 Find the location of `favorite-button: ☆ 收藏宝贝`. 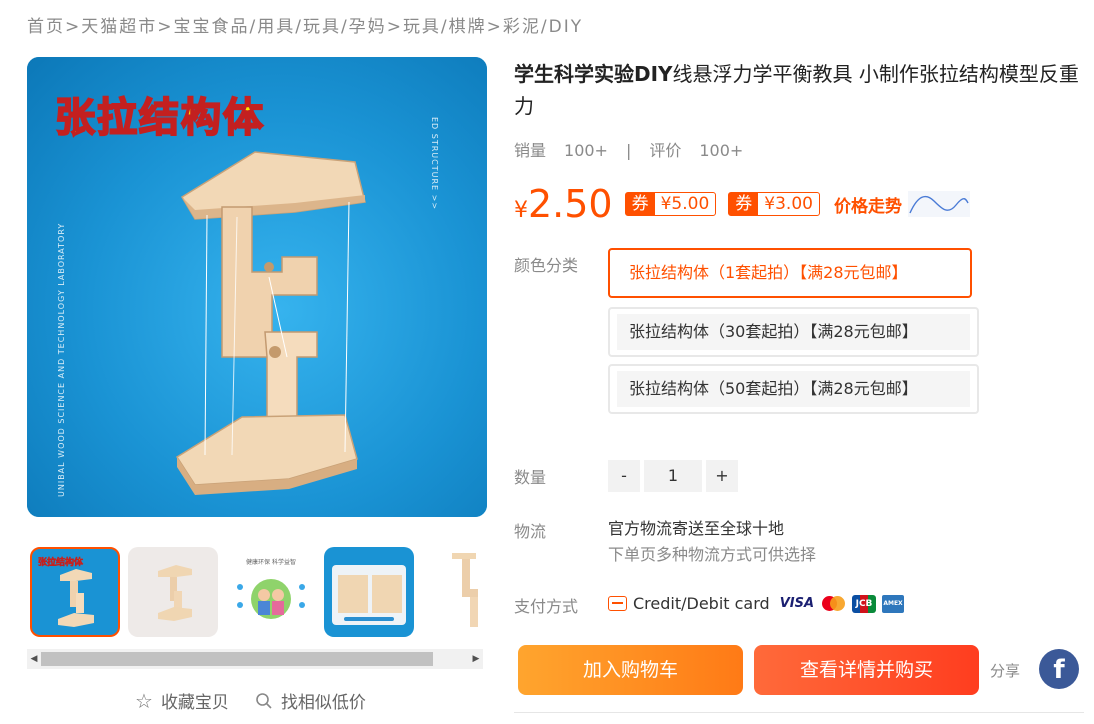

favorite-button: ☆ 收藏宝贝 is located at coordinates (182, 701).